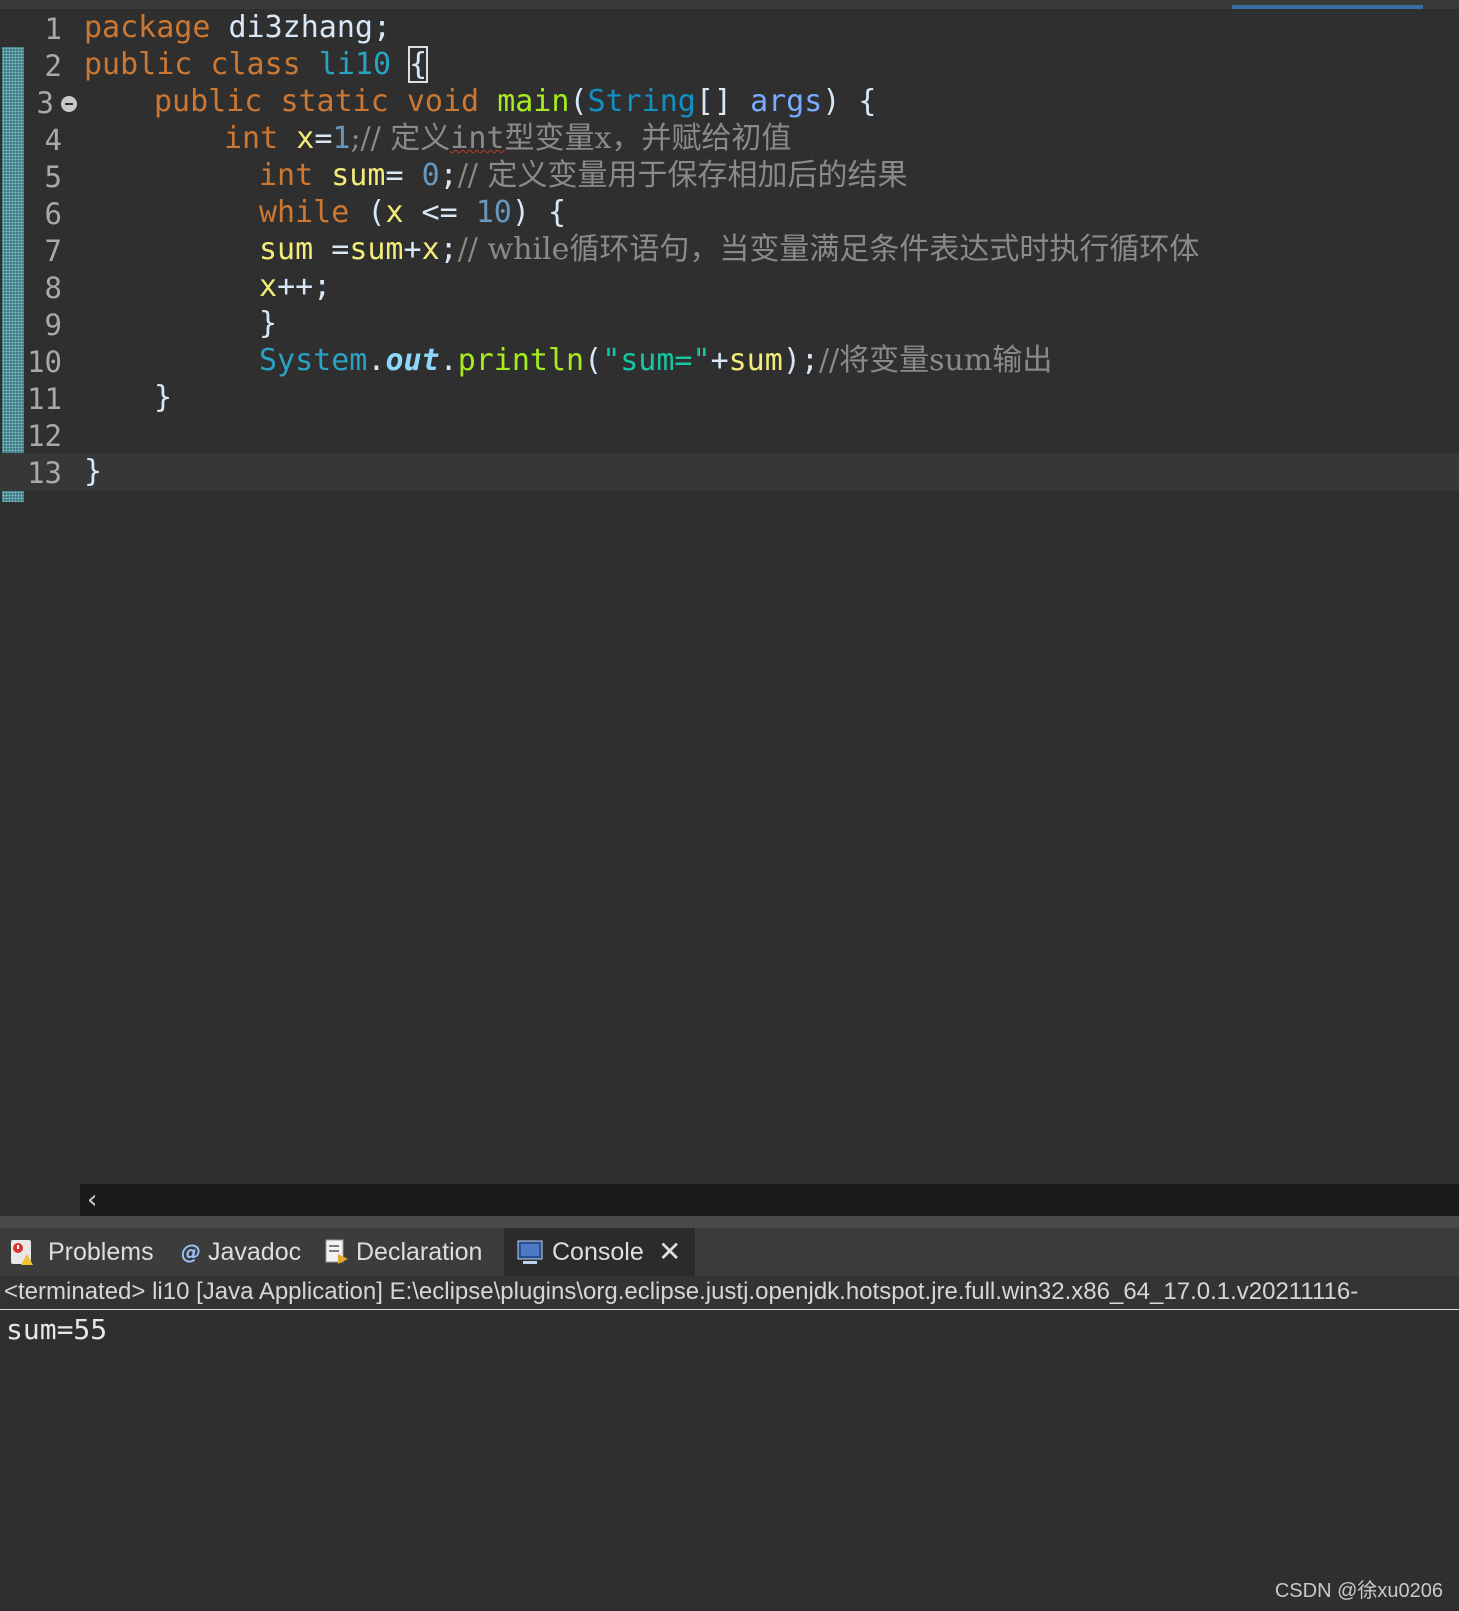 Image resolution: width=1459 pixels, height=1611 pixels. What do you see at coordinates (935, 360) in the screenshot?
I see `comment: //将变量sum输出` at bounding box center [935, 360].